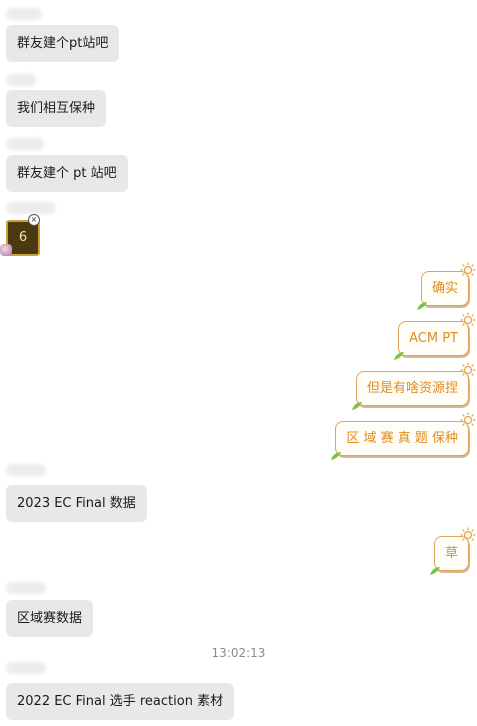 The width and height of the screenshot is (477, 726). What do you see at coordinates (20, 235) in the screenshot?
I see `sticker-message: 6 ×` at bounding box center [20, 235].